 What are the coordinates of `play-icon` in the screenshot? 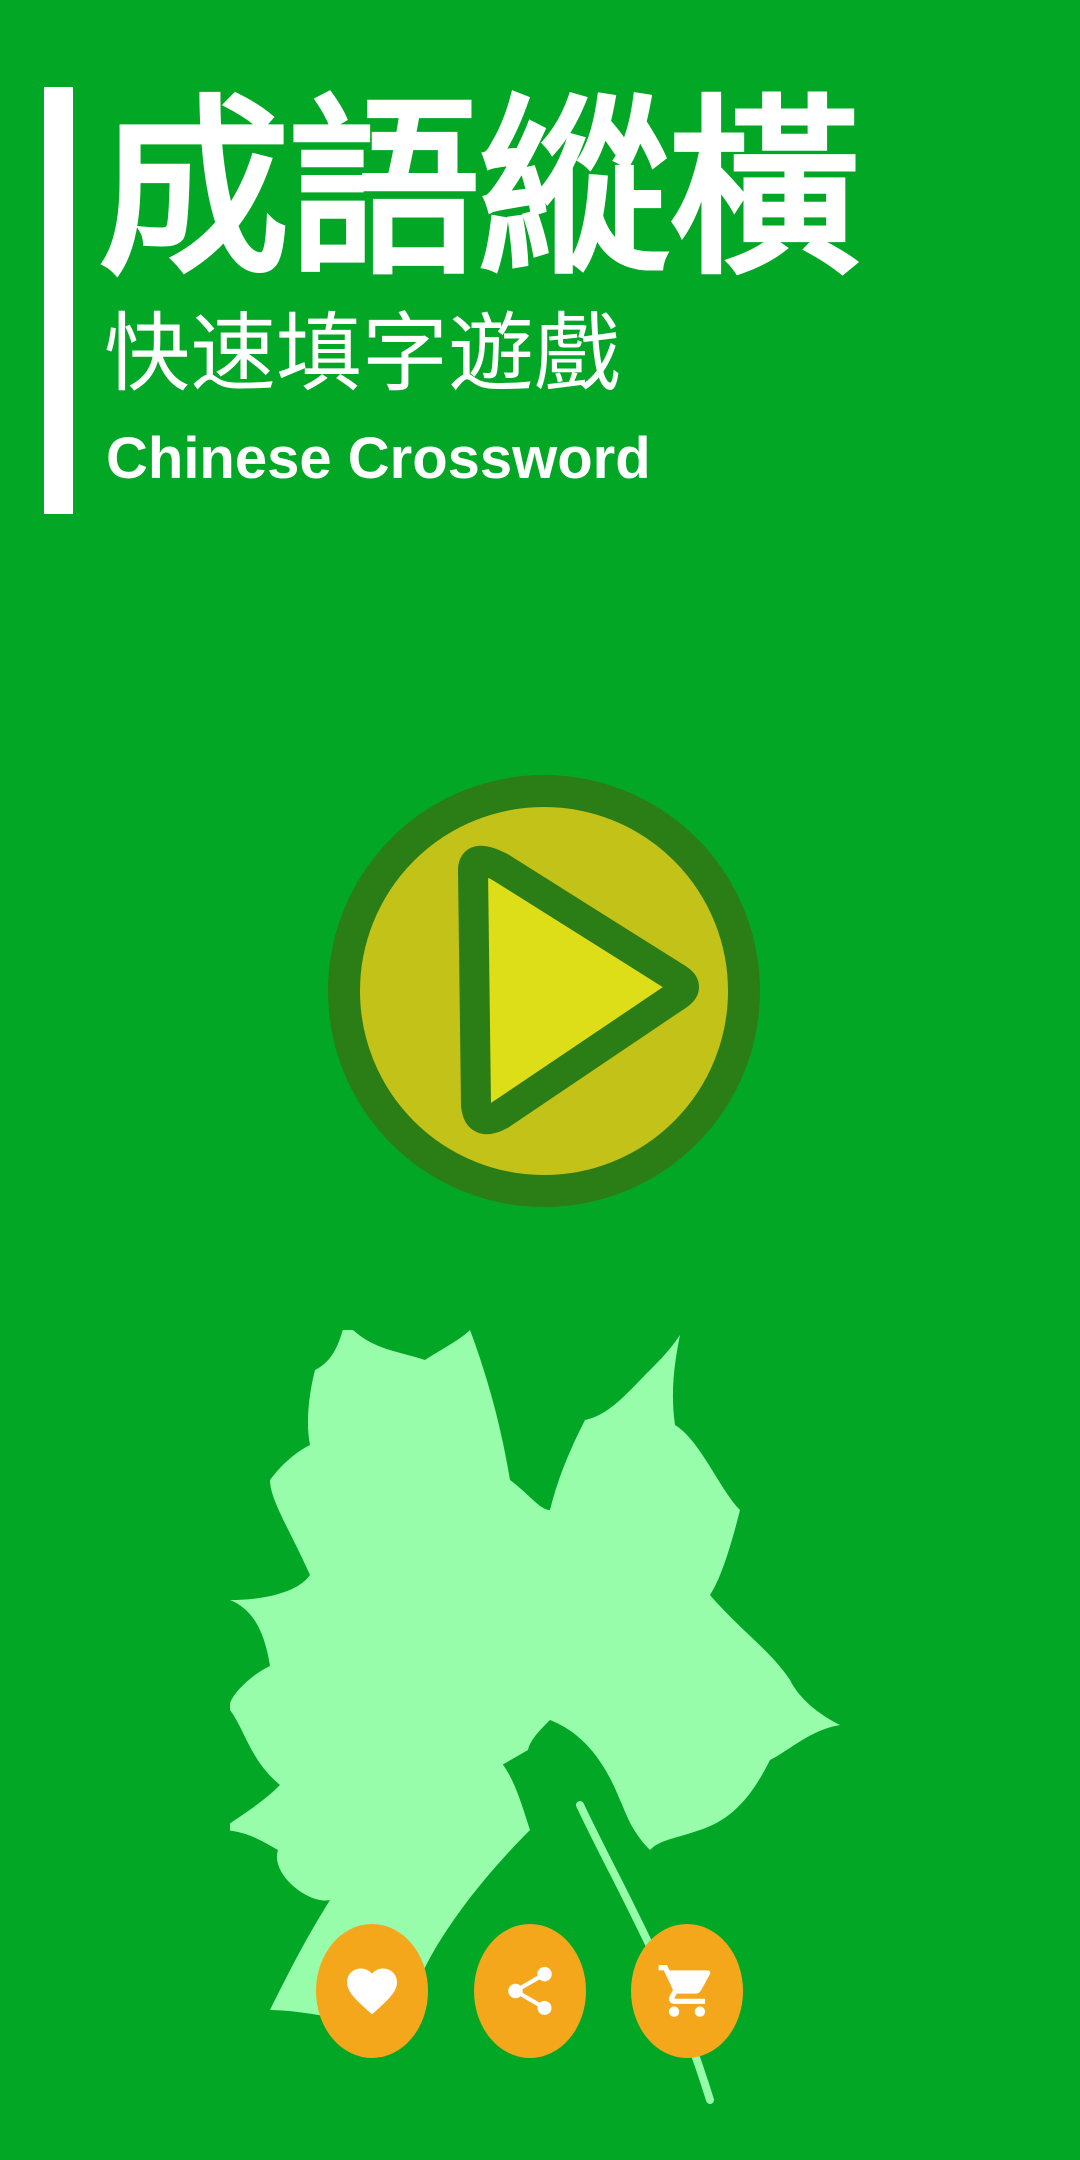 It's located at (544, 991).